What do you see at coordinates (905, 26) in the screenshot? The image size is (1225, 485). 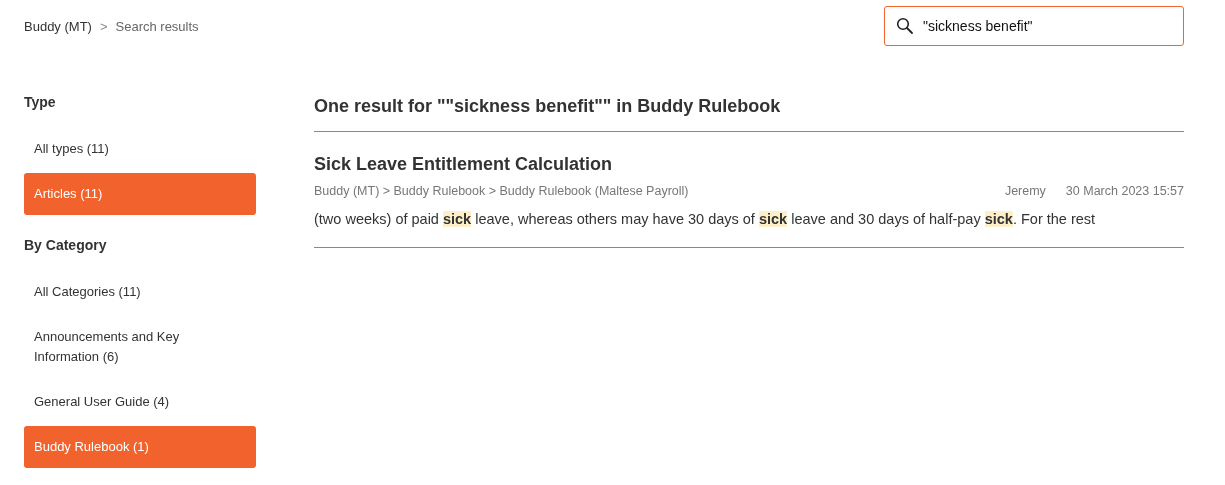 I see `search-icon` at bounding box center [905, 26].